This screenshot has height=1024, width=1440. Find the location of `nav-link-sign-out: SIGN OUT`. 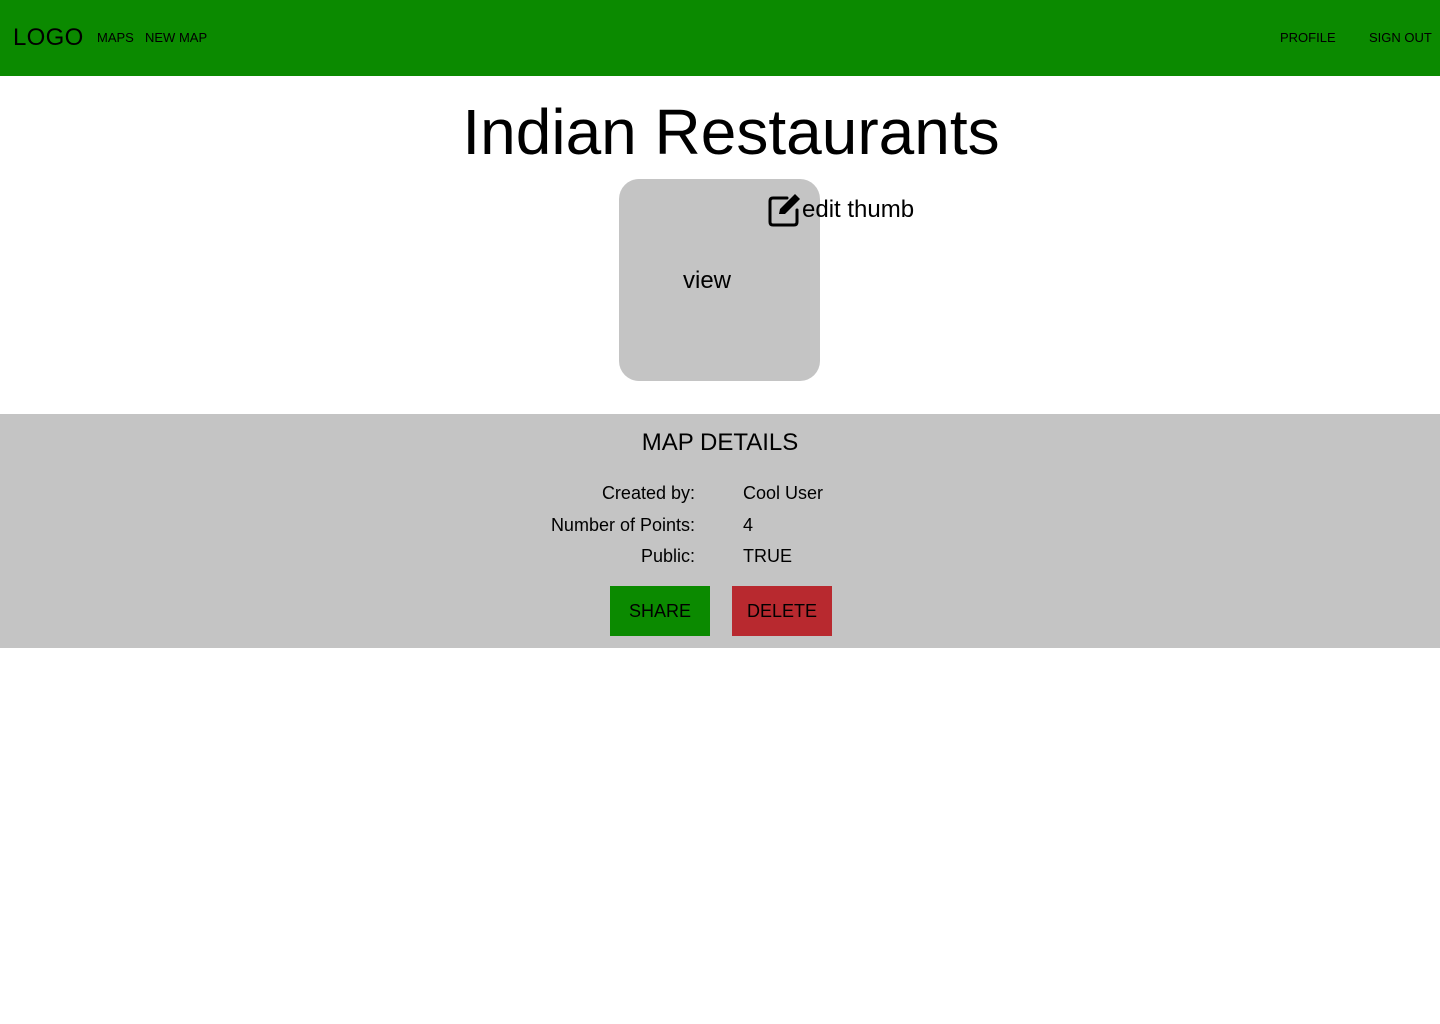

nav-link-sign-out: SIGN OUT is located at coordinates (1400, 38).